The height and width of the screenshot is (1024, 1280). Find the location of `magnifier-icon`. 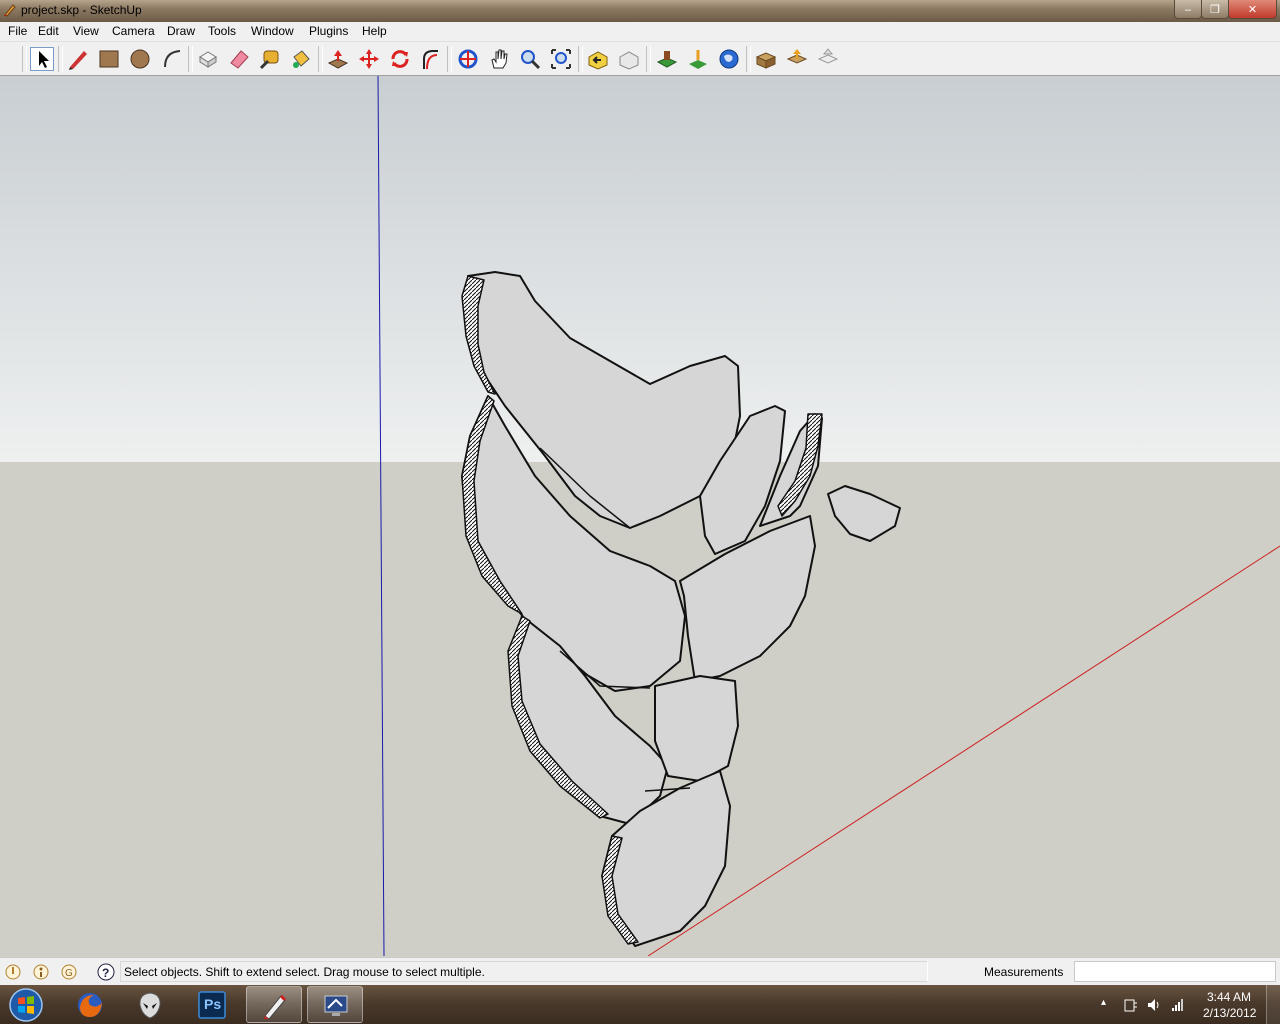

magnifier-icon is located at coordinates (531, 60).